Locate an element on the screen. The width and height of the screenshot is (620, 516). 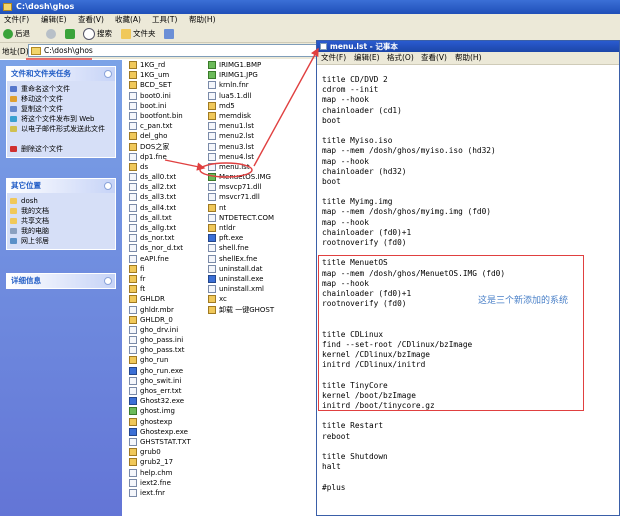
arrow-to-notepad is located at coordinates (286, 107).